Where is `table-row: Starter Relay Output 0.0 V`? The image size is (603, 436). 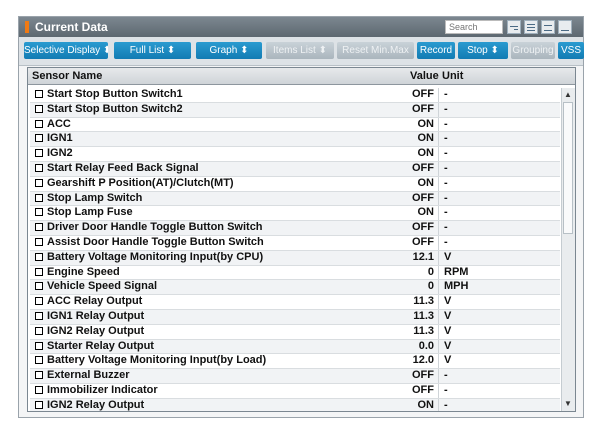 table-row: Starter Relay Output 0.0 V is located at coordinates (295, 347).